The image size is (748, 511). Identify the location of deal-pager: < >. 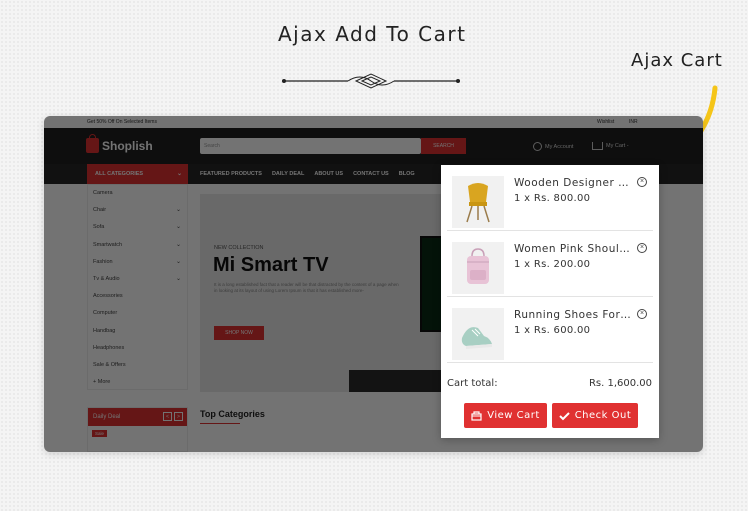
(173, 416).